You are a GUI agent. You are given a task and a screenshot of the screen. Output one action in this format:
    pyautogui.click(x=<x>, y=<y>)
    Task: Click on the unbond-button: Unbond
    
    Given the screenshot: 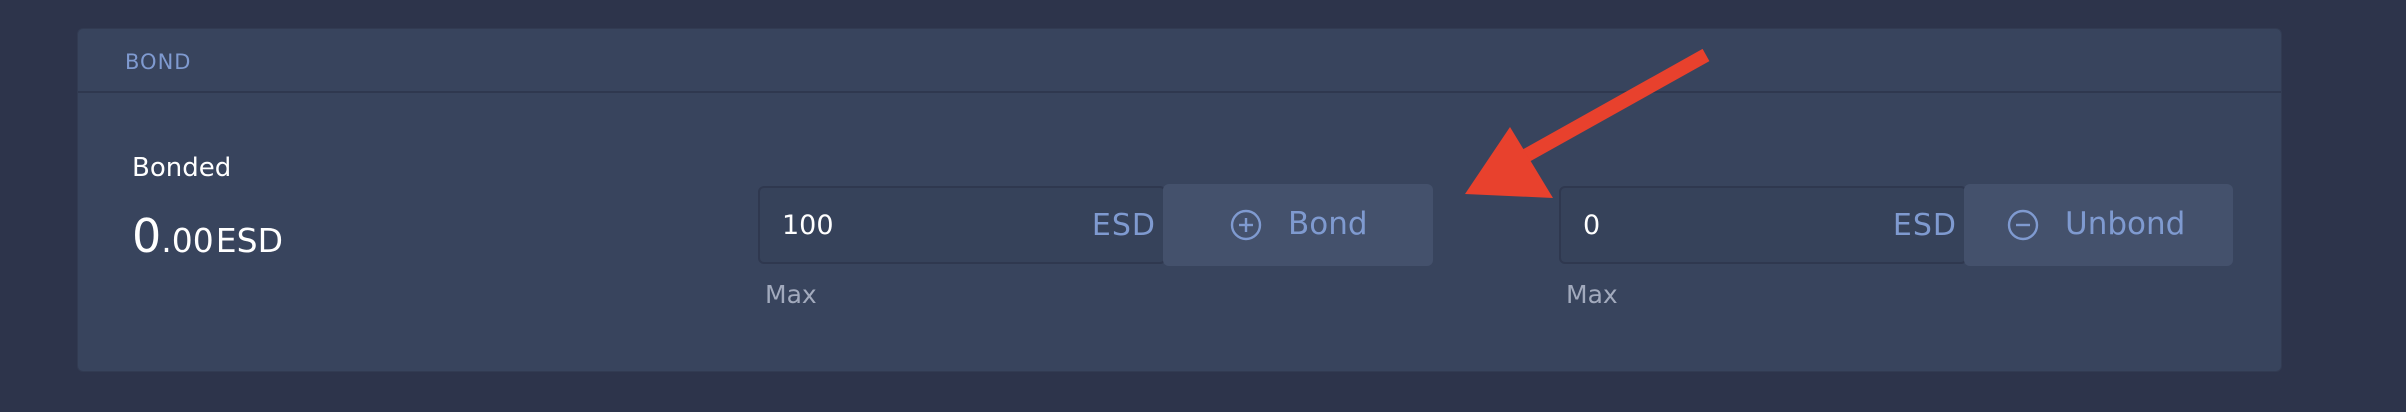 What is the action you would take?
    pyautogui.click(x=2098, y=225)
    